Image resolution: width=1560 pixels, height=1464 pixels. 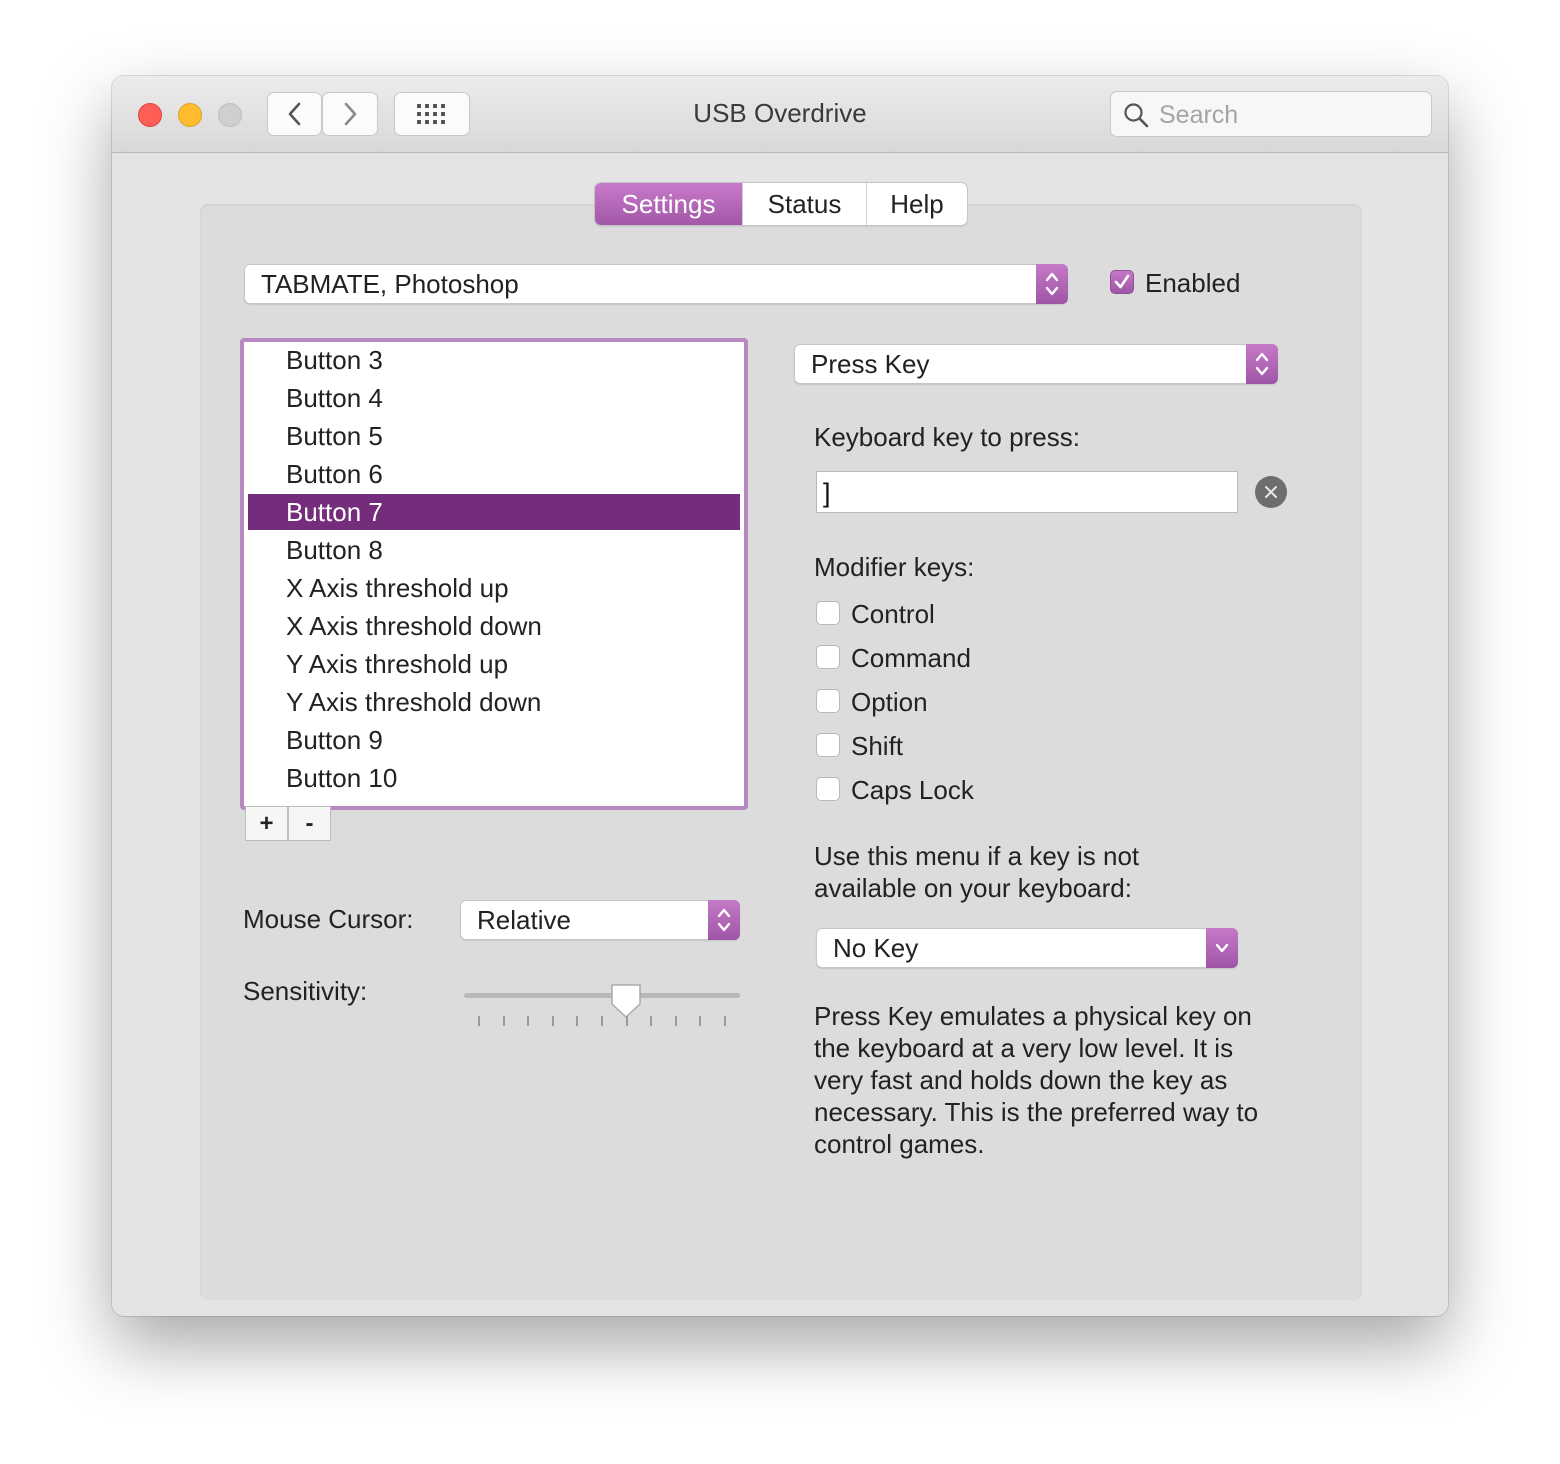 What do you see at coordinates (877, 746) in the screenshot?
I see `shift-label: Shift` at bounding box center [877, 746].